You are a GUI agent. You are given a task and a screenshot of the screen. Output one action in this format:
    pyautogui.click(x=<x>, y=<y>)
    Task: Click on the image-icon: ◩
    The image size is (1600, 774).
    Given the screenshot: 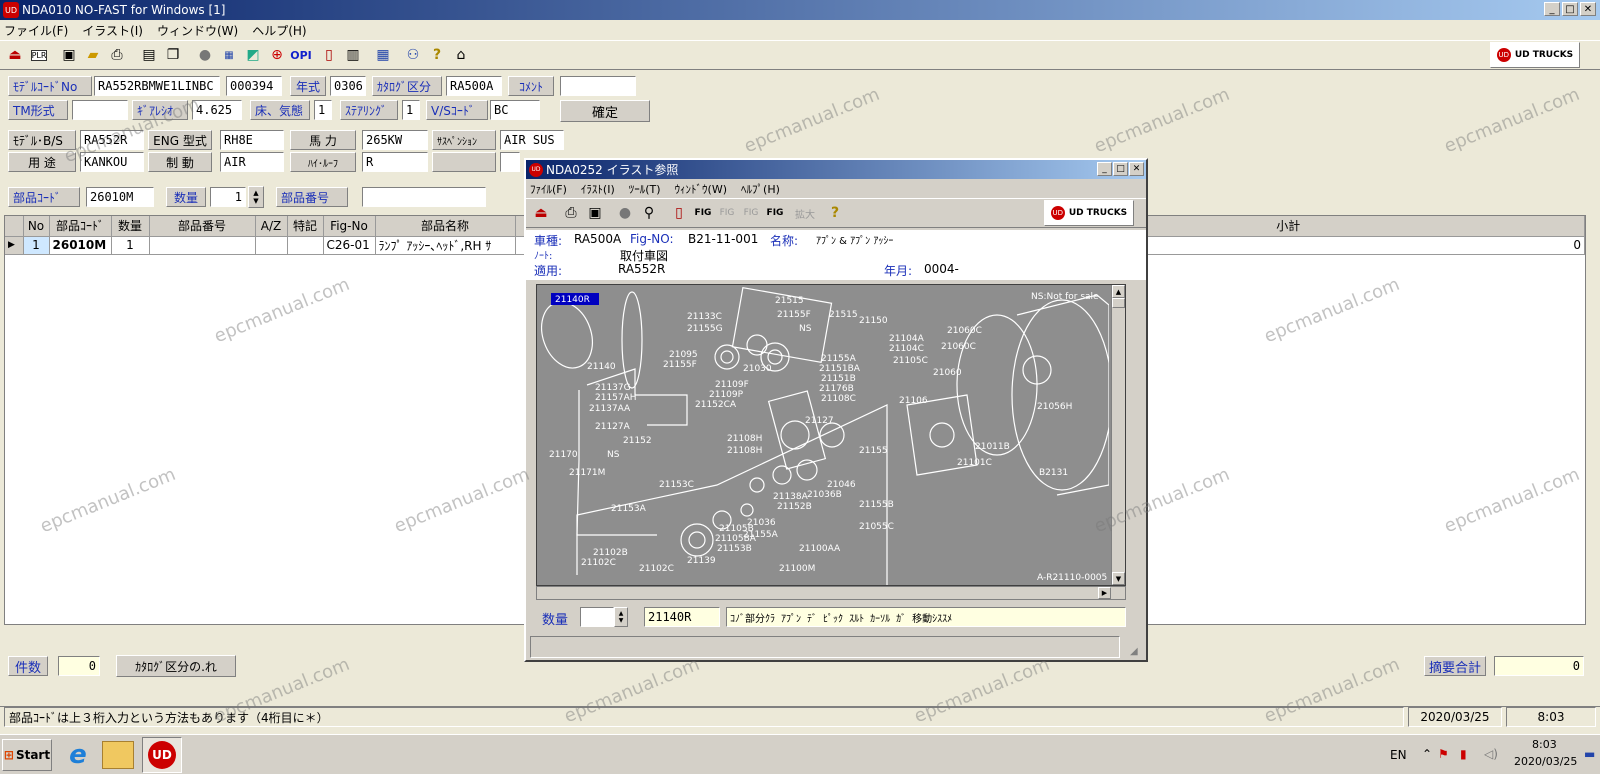 What is the action you would take?
    pyautogui.click(x=253, y=55)
    